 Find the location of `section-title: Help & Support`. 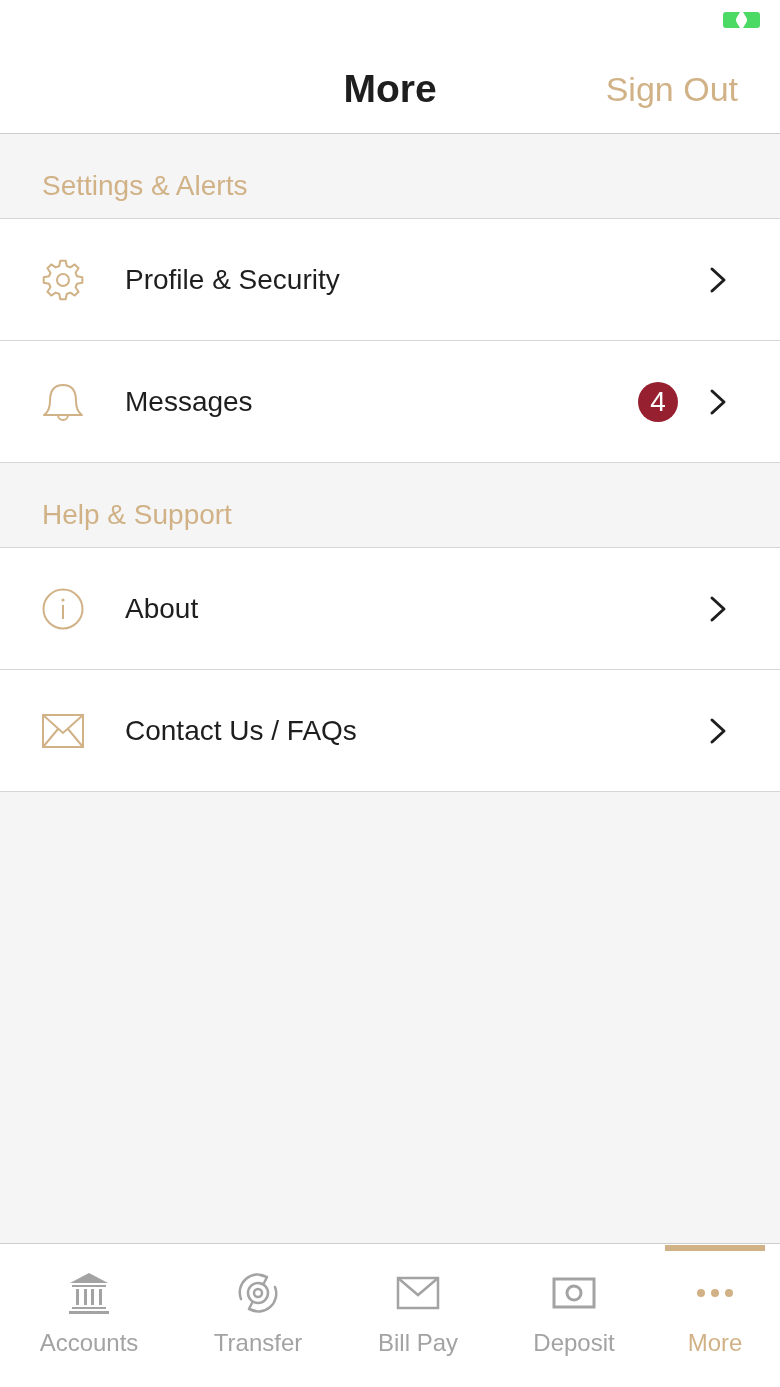

section-title: Help & Support is located at coordinates (137, 515).